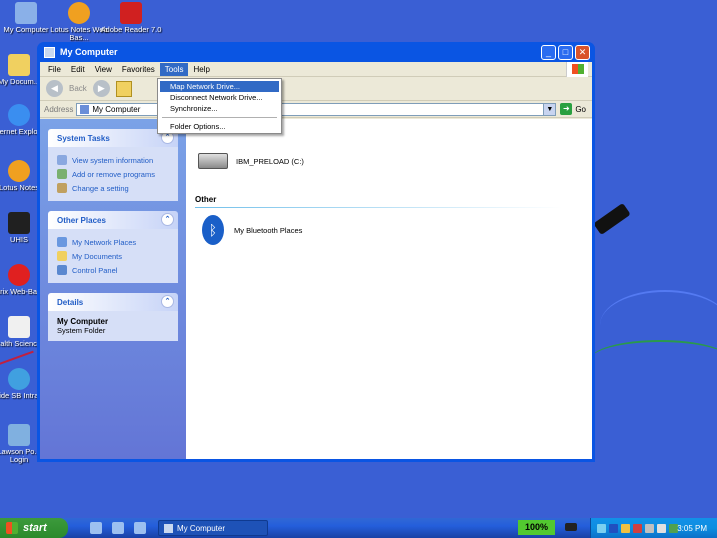 This screenshot has width=717, height=538. I want to click on title-bar: My Computer, so click(316, 52).